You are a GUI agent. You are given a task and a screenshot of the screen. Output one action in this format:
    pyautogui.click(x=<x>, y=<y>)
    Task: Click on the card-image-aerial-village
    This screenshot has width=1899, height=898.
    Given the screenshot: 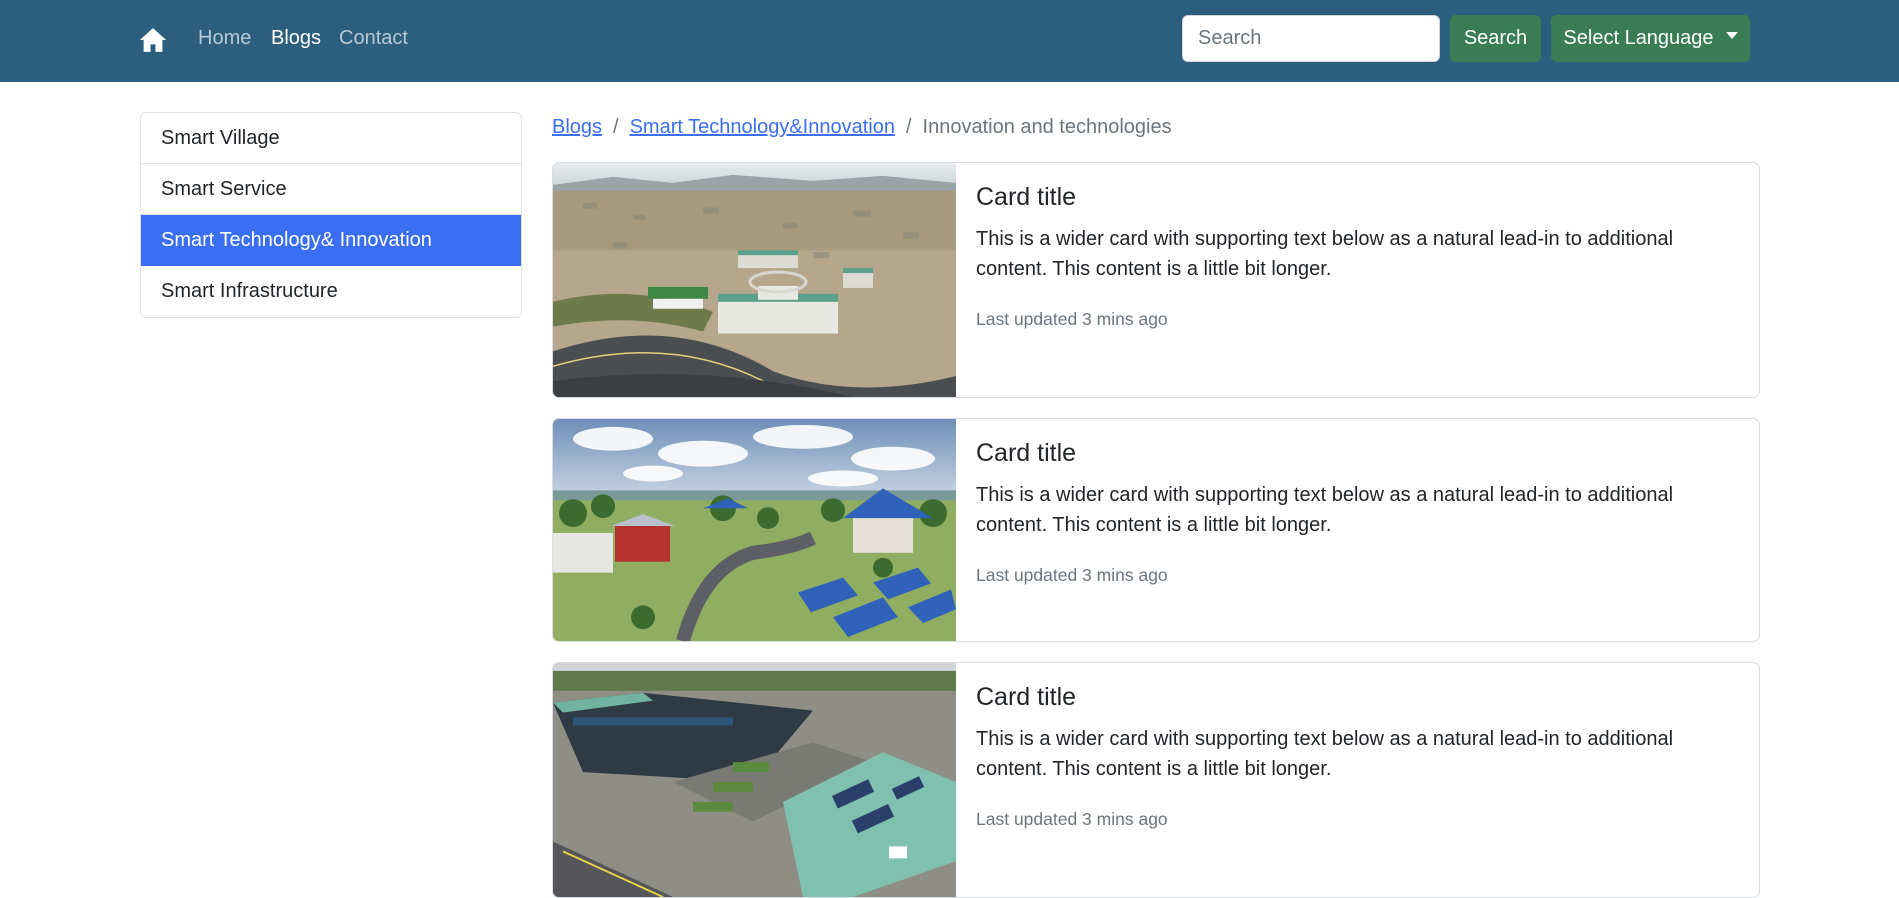 What is the action you would take?
    pyautogui.click(x=754, y=280)
    